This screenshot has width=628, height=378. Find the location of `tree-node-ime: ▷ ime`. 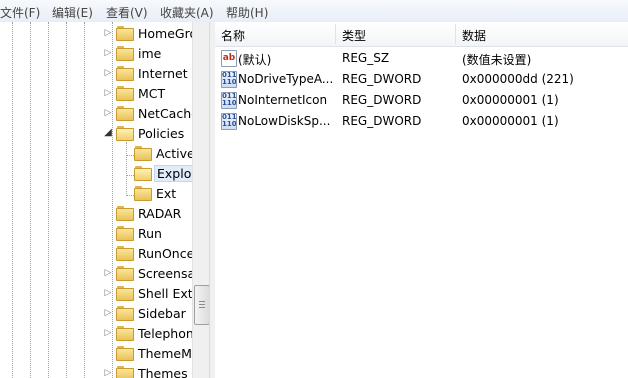

tree-node-ime: ▷ ime is located at coordinates (147, 53).